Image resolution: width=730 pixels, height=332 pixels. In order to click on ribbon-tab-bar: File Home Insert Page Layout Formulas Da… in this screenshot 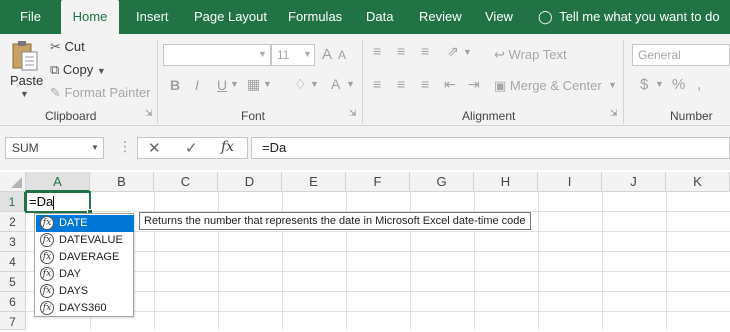, I will do `click(365, 17)`.